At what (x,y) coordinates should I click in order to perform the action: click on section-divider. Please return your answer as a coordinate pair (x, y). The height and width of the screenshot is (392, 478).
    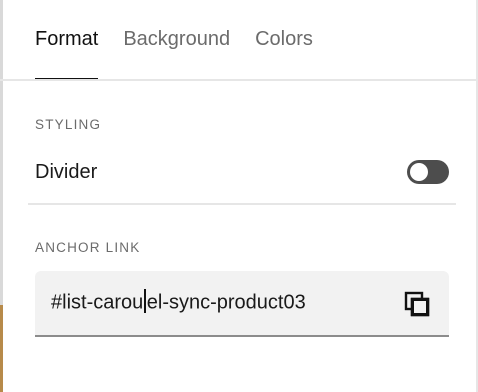
    Looking at the image, I should click on (242, 204).